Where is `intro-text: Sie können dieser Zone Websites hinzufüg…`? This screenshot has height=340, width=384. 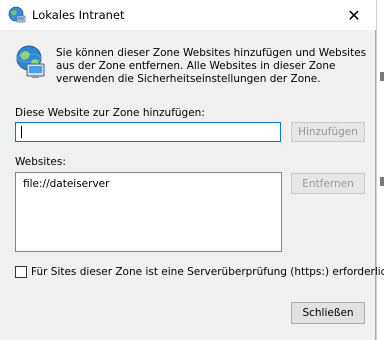 intro-text: Sie können dieser Zone Websites hinzufüg… is located at coordinates (211, 66).